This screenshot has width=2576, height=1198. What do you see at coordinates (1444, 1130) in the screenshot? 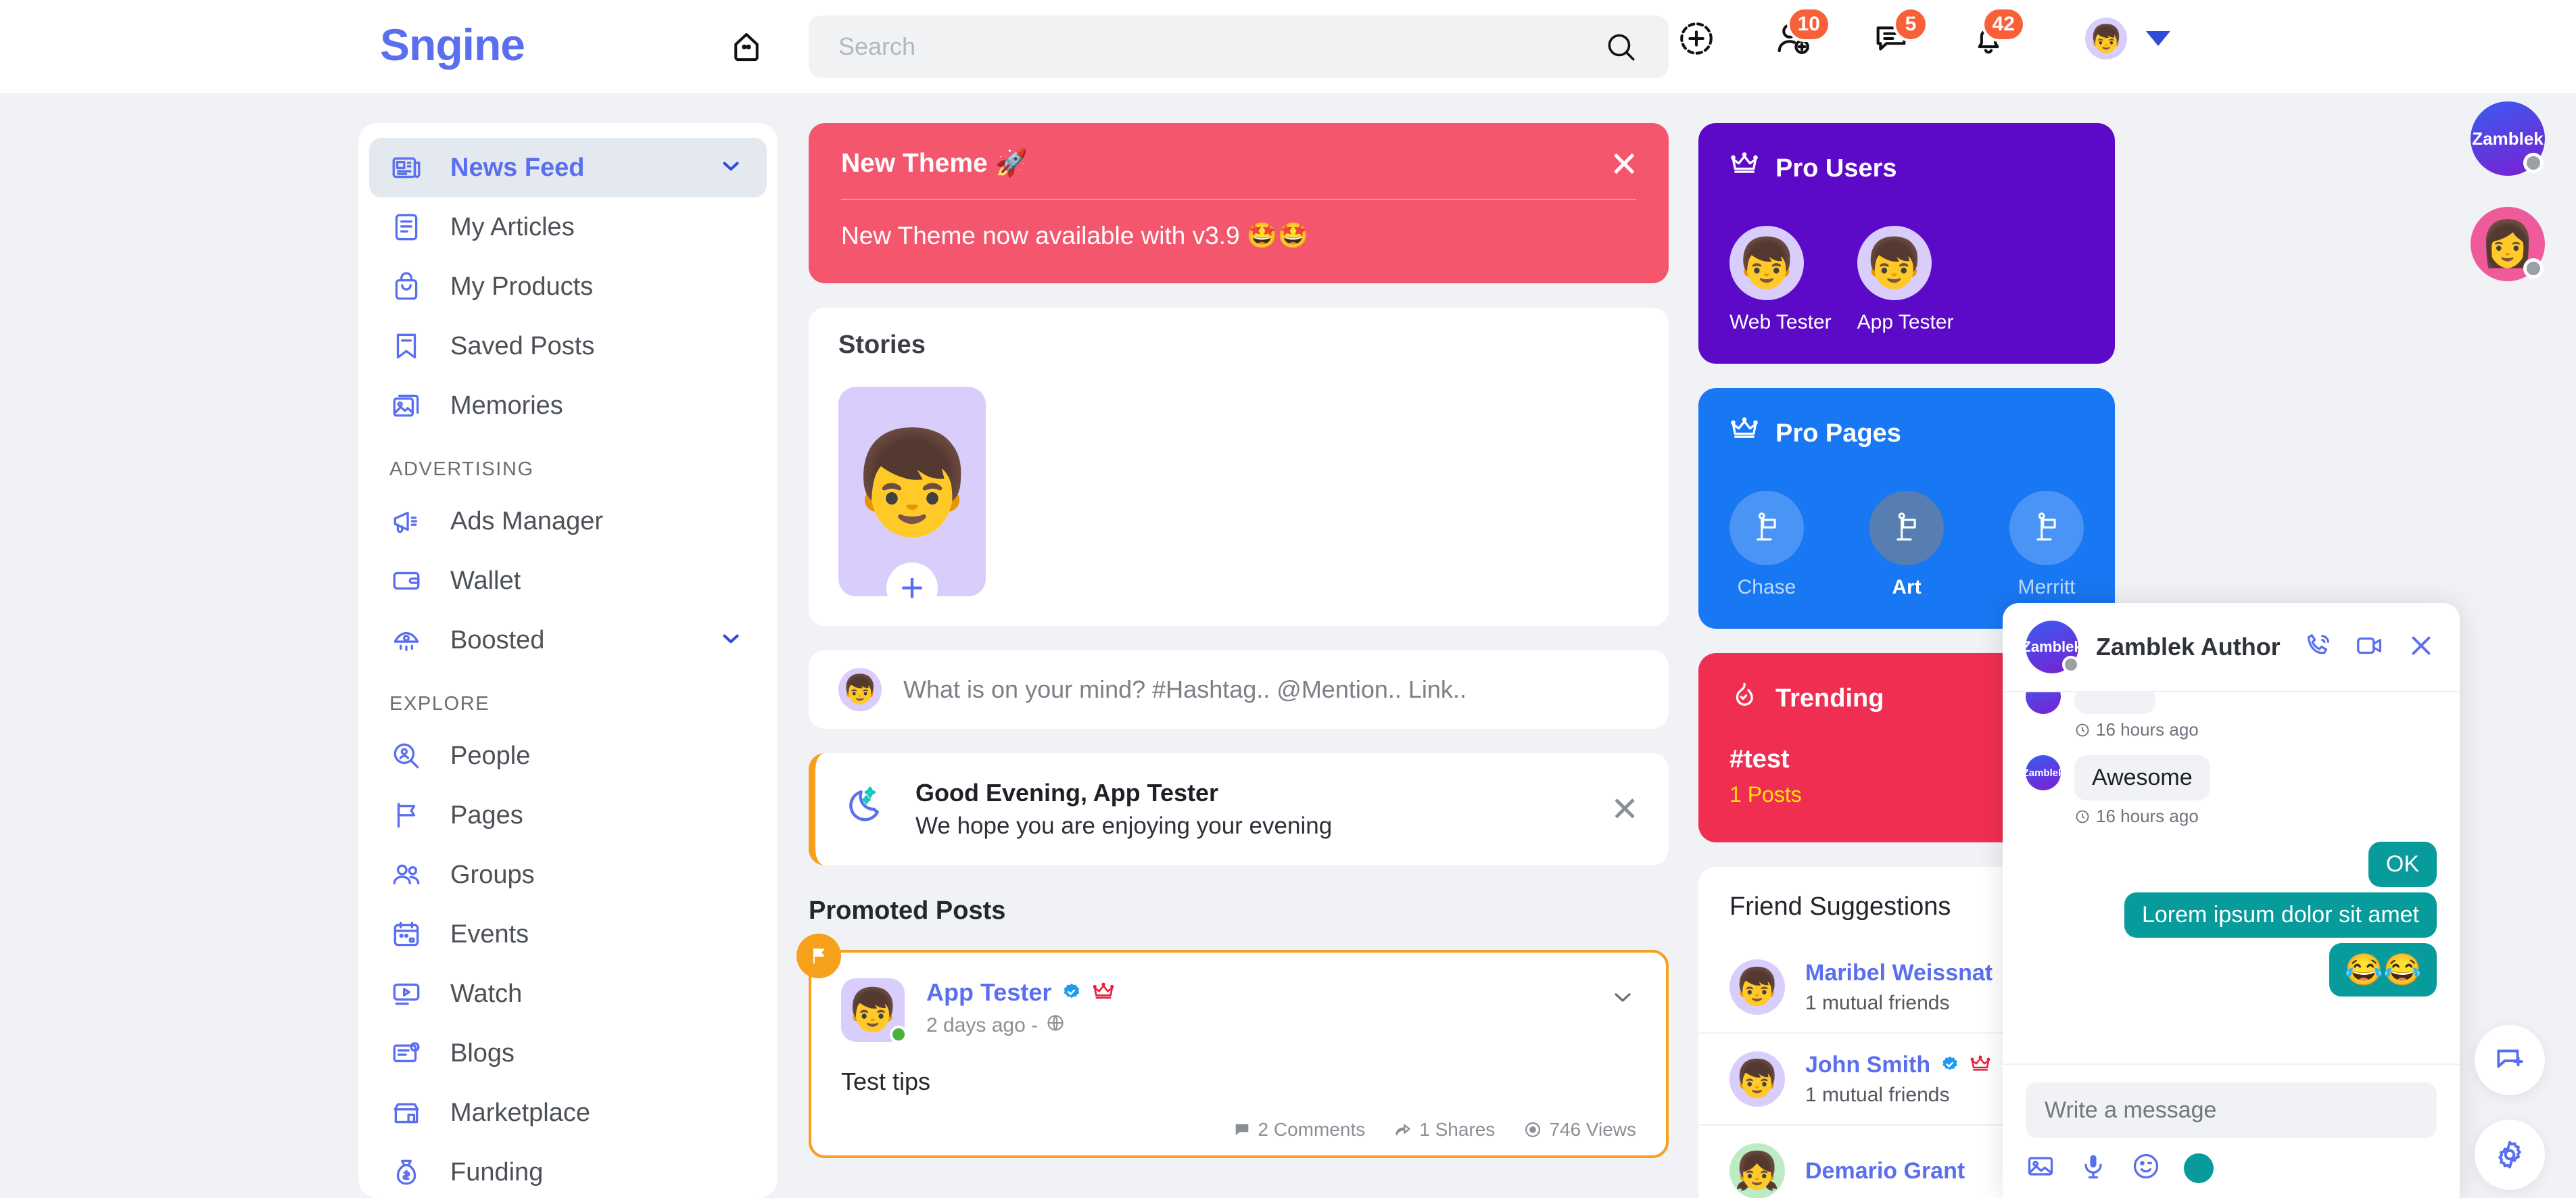
I see `post-shares: 1 Shares` at bounding box center [1444, 1130].